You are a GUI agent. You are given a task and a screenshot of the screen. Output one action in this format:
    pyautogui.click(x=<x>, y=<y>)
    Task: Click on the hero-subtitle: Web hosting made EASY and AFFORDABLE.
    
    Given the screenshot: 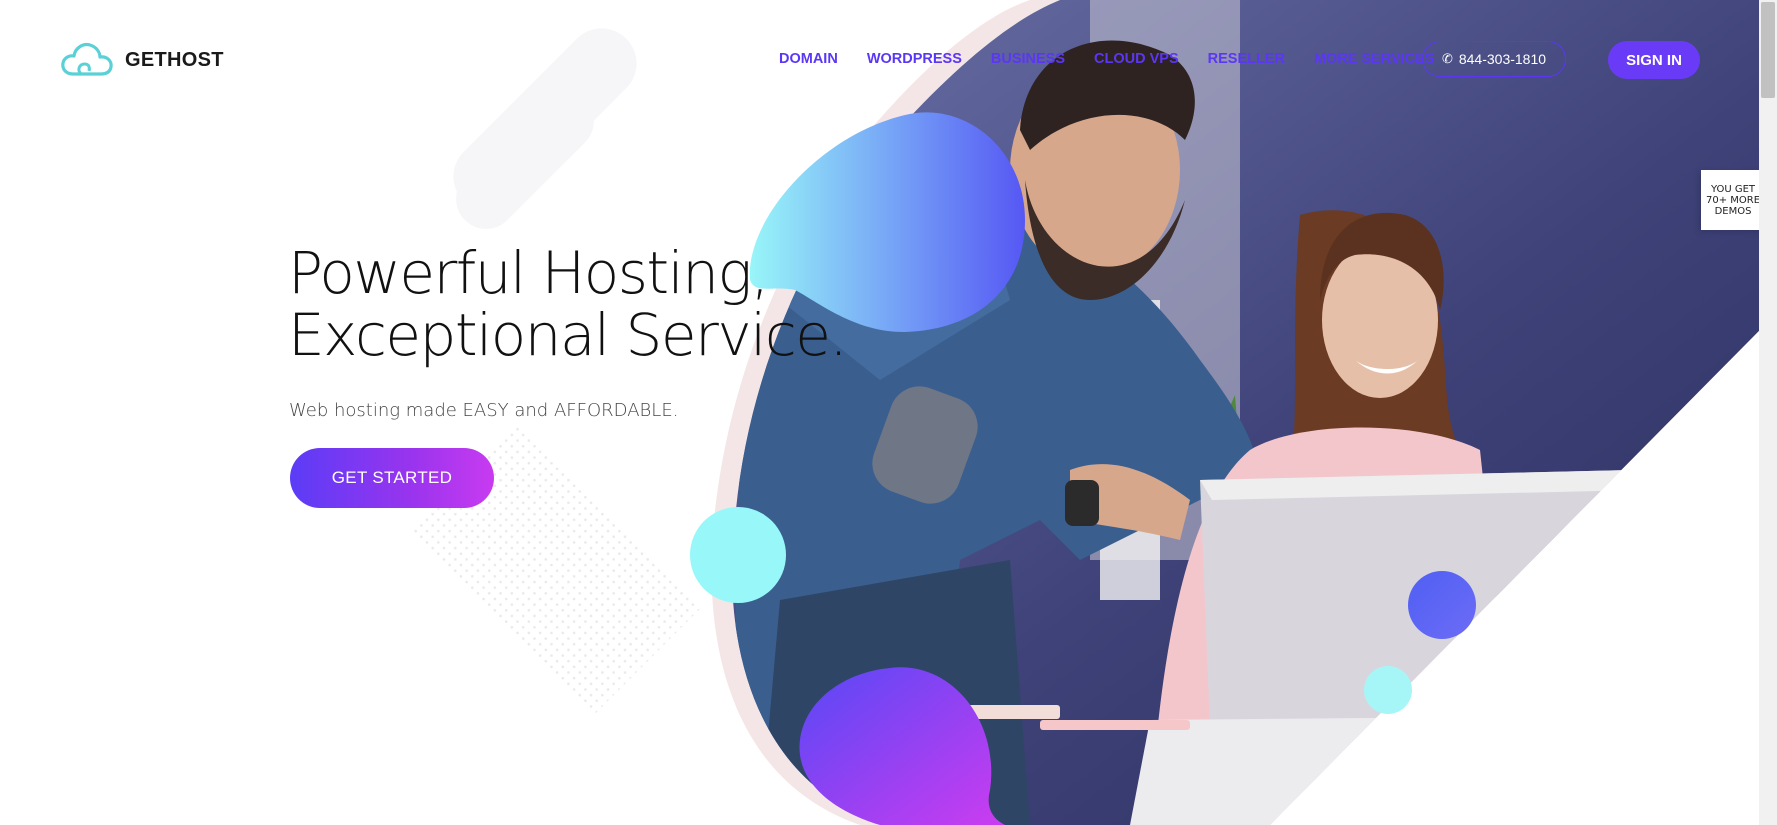 What is the action you would take?
    pyautogui.click(x=484, y=410)
    